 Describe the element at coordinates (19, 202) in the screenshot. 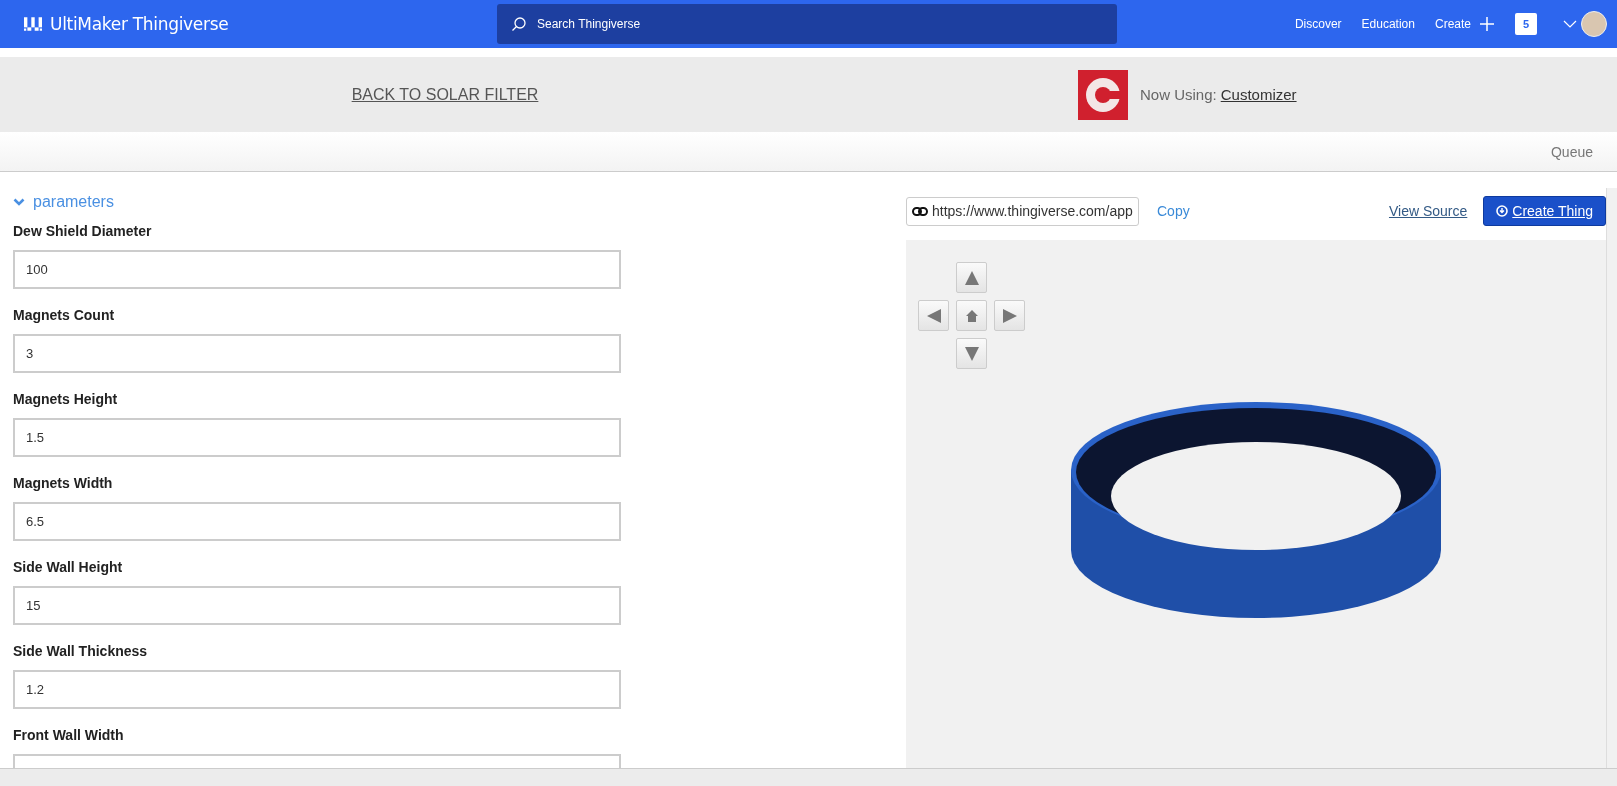

I see `chevron-icon` at that location.